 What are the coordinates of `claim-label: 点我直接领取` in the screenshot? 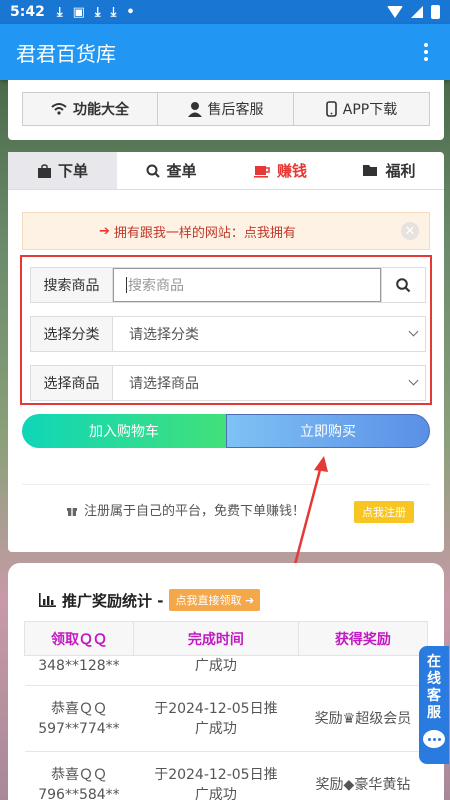 It's located at (208, 600).